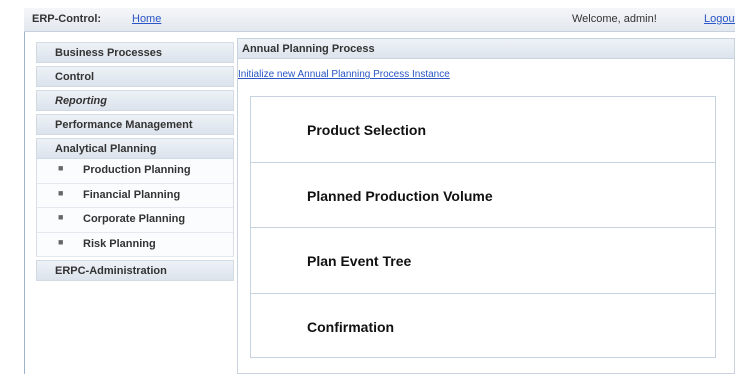  Describe the element at coordinates (119, 243) in the screenshot. I see `sidebar-subitem-label: Risk Planning` at that location.